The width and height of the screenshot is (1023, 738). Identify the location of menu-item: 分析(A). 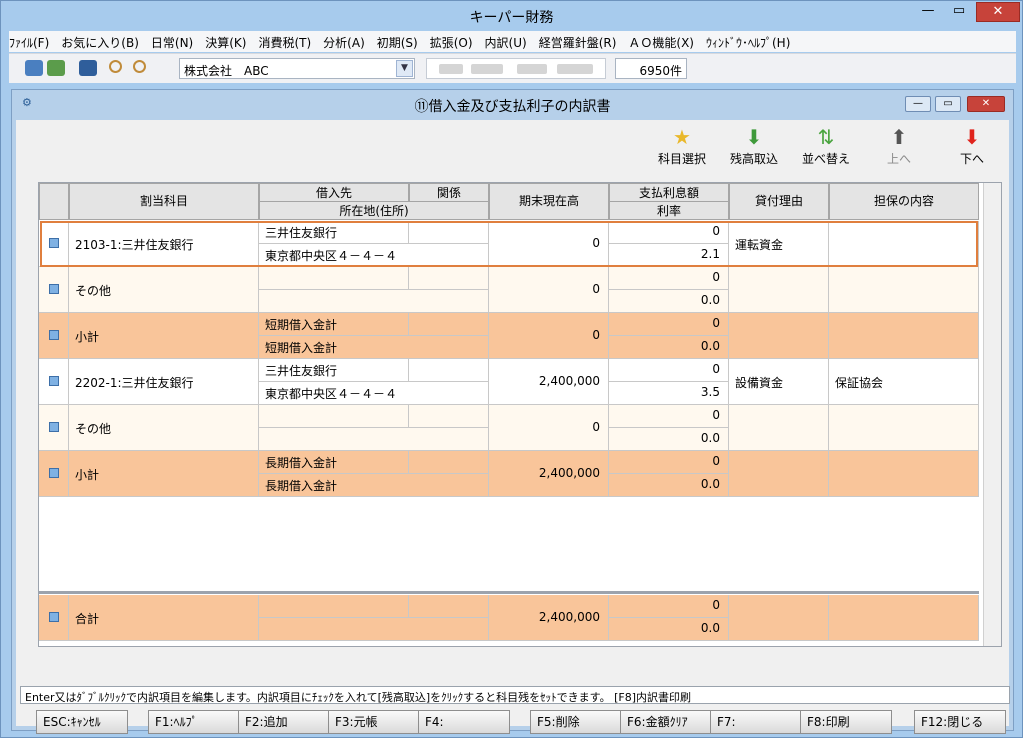
(344, 41).